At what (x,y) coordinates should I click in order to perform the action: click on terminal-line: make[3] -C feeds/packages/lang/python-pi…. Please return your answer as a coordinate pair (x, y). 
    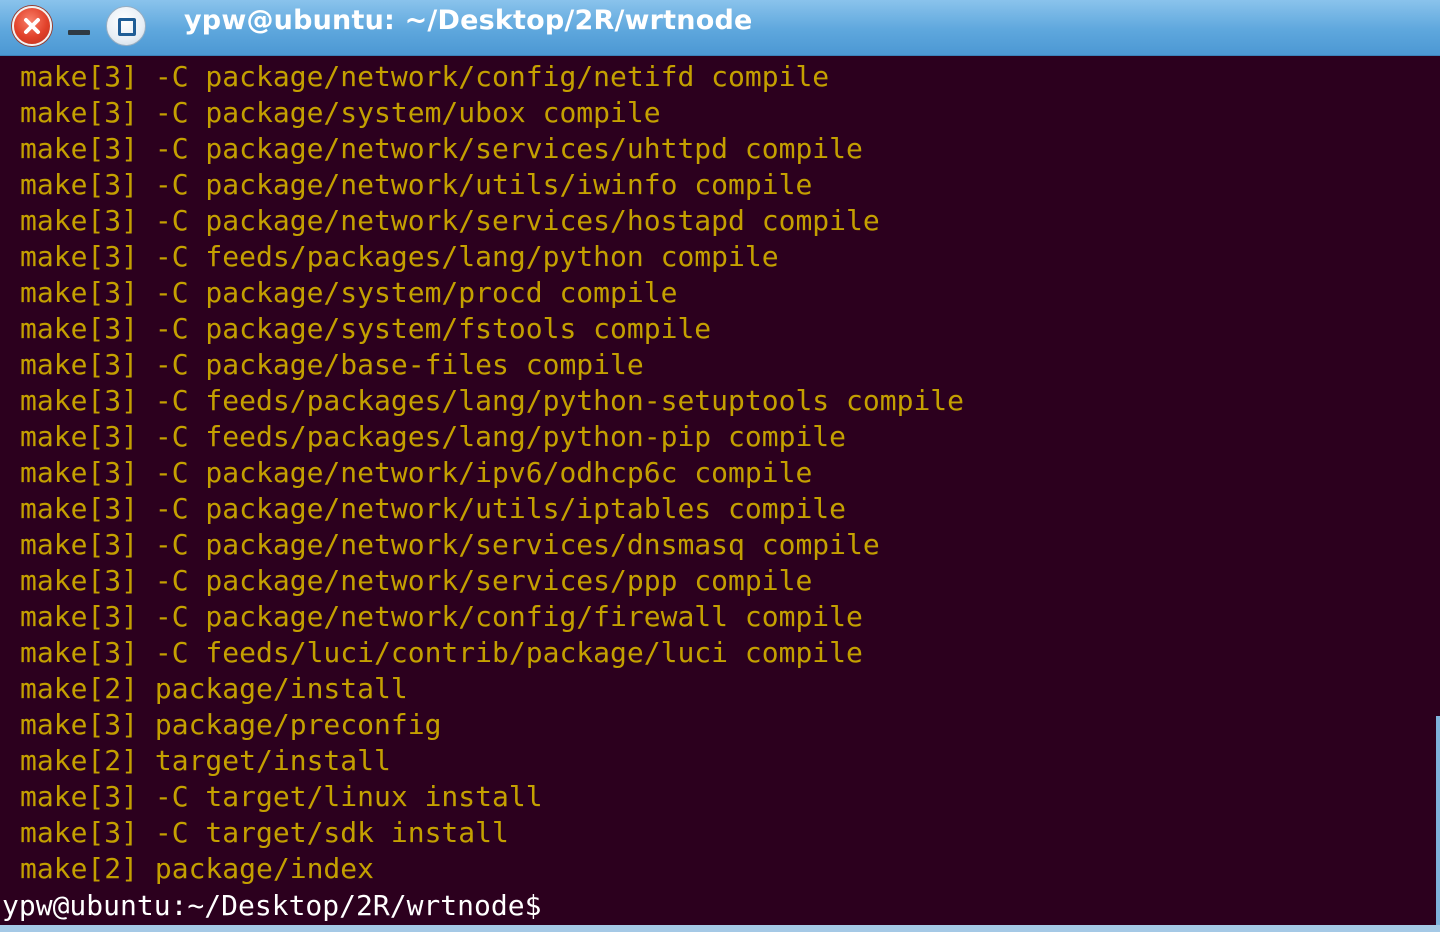
    Looking at the image, I should click on (433, 436).